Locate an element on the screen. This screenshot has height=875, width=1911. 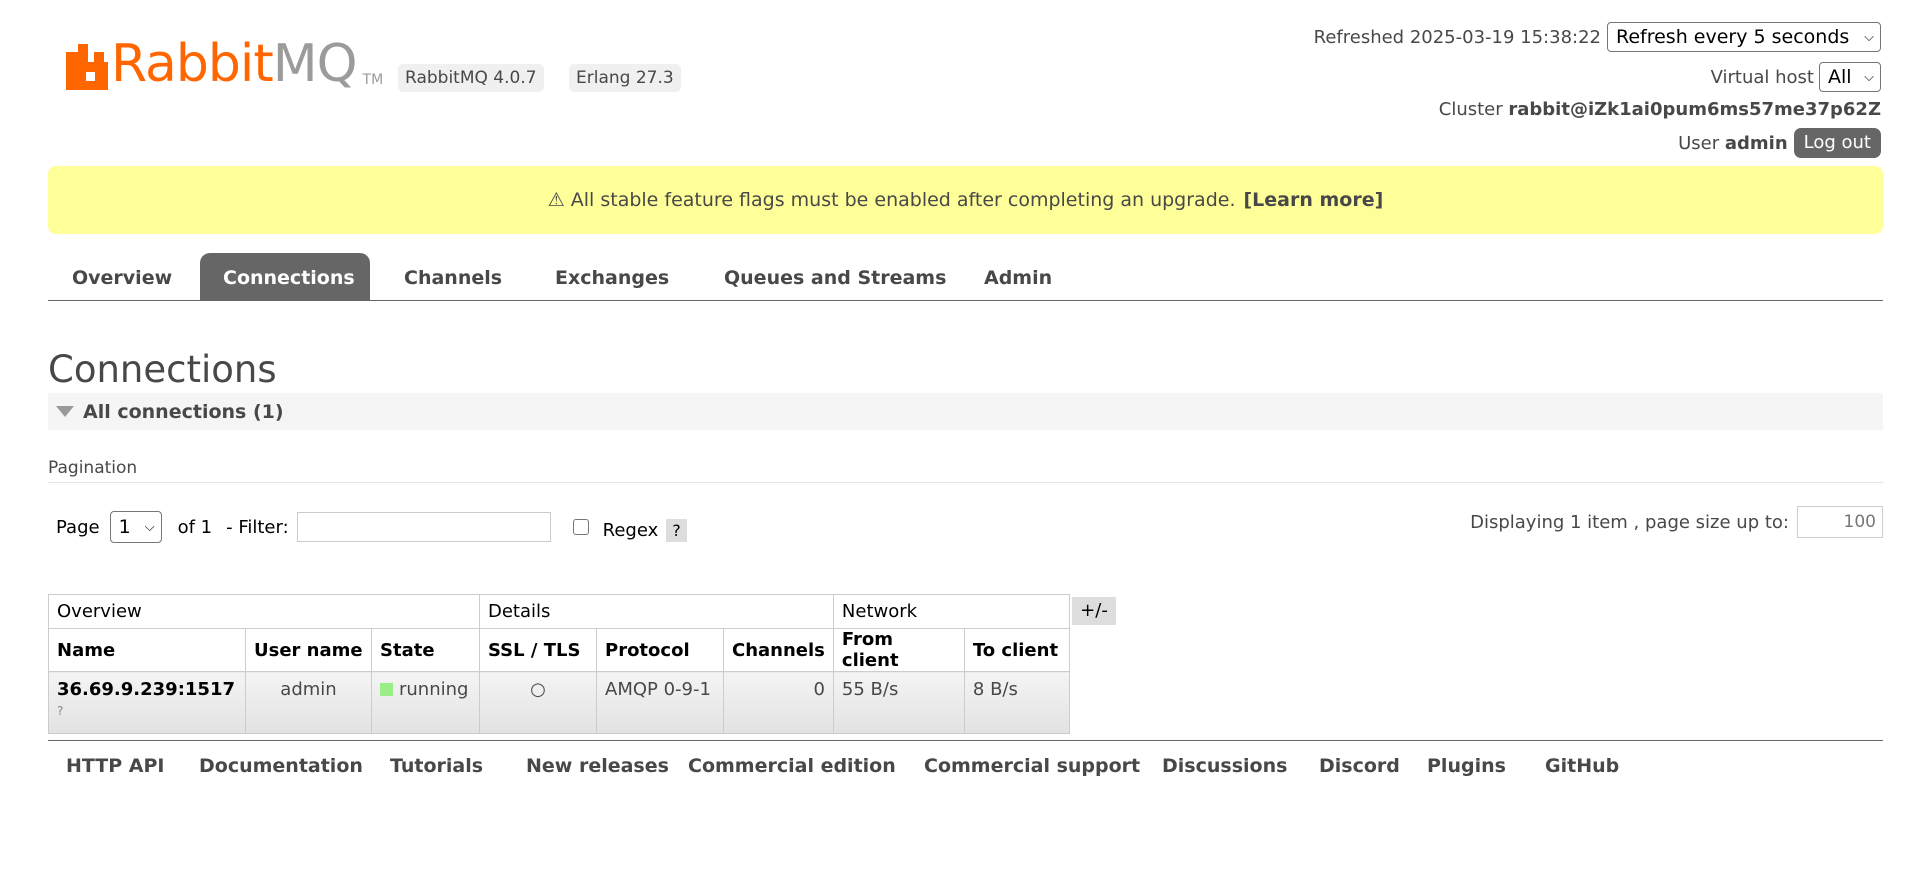
collapse-triangle-icon is located at coordinates (65, 411).